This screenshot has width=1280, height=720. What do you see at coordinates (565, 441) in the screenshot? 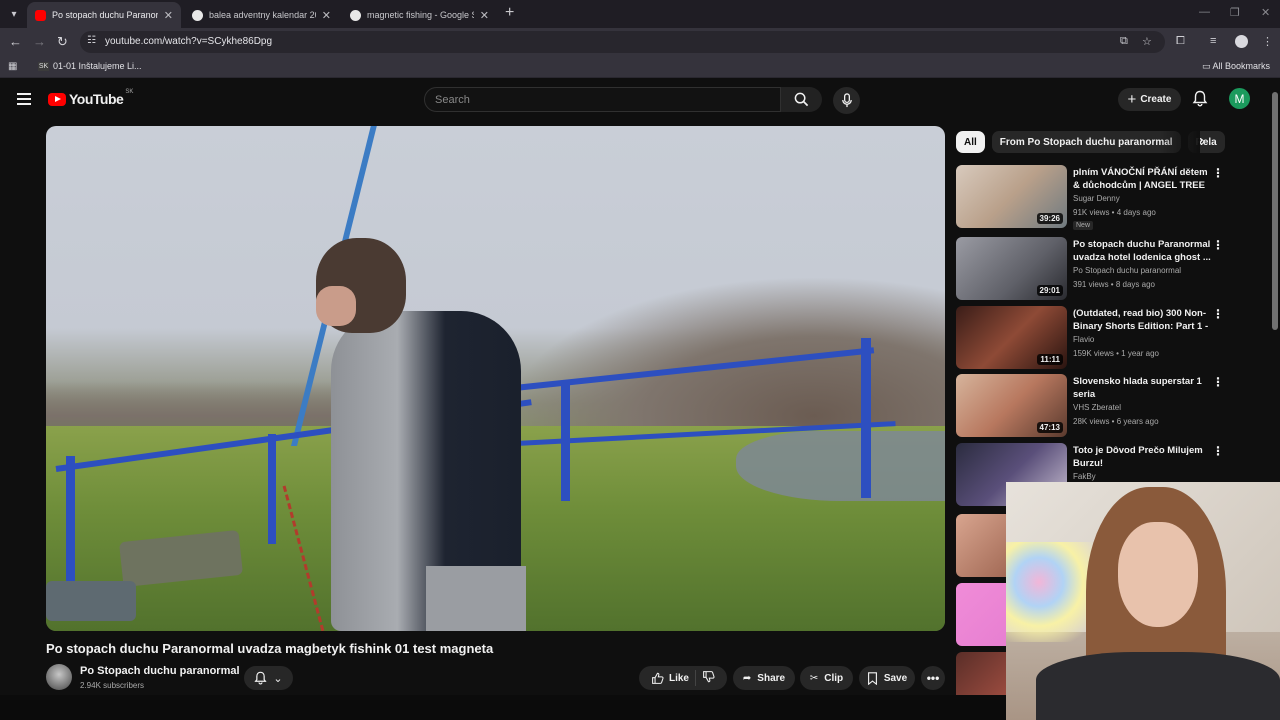
I see `video-frame-post` at bounding box center [565, 441].